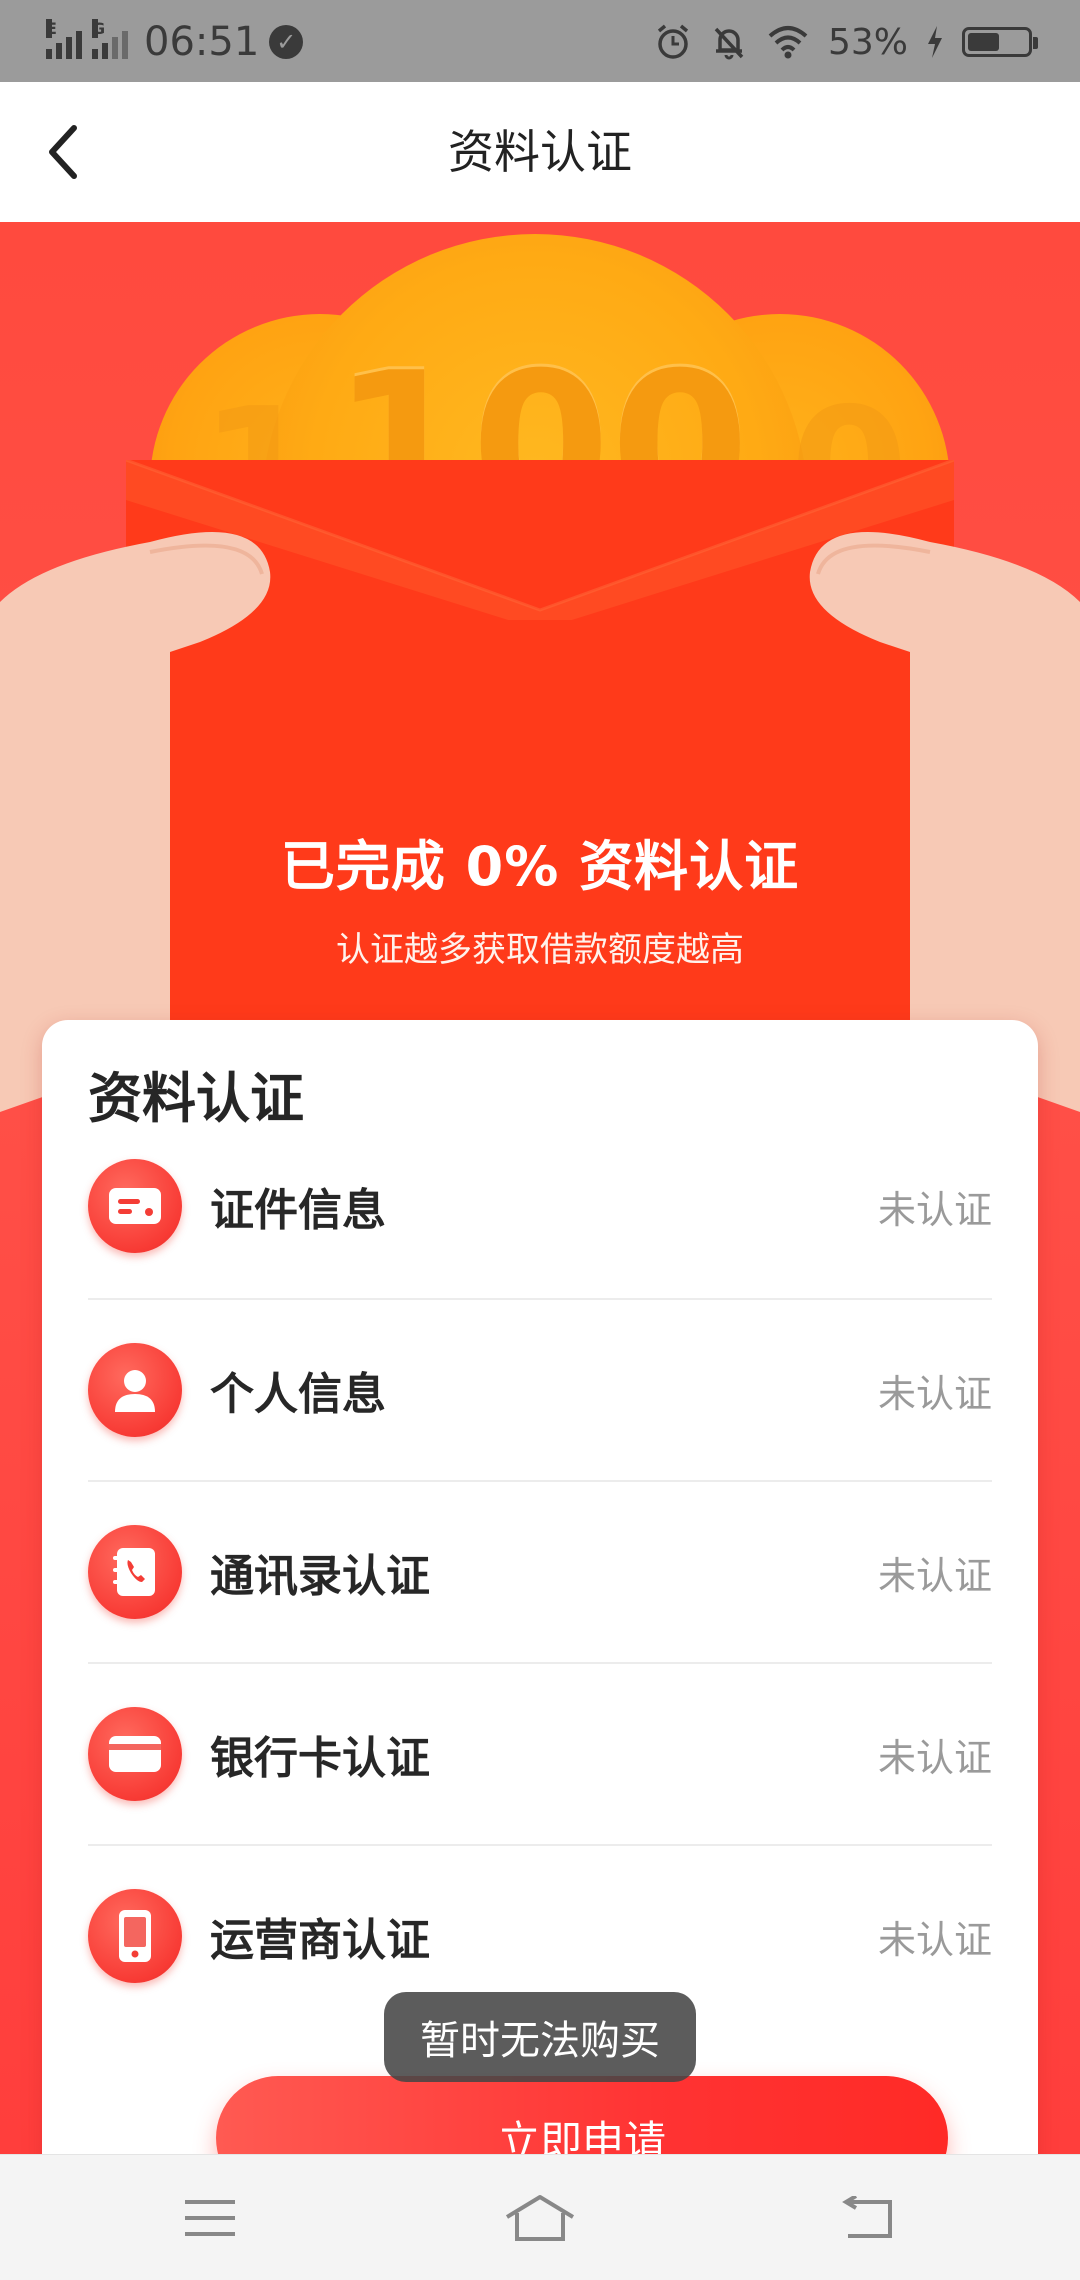 Image resolution: width=1080 pixels, height=2280 pixels. What do you see at coordinates (135, 1572) in the screenshot?
I see `contacts-phone-icon` at bounding box center [135, 1572].